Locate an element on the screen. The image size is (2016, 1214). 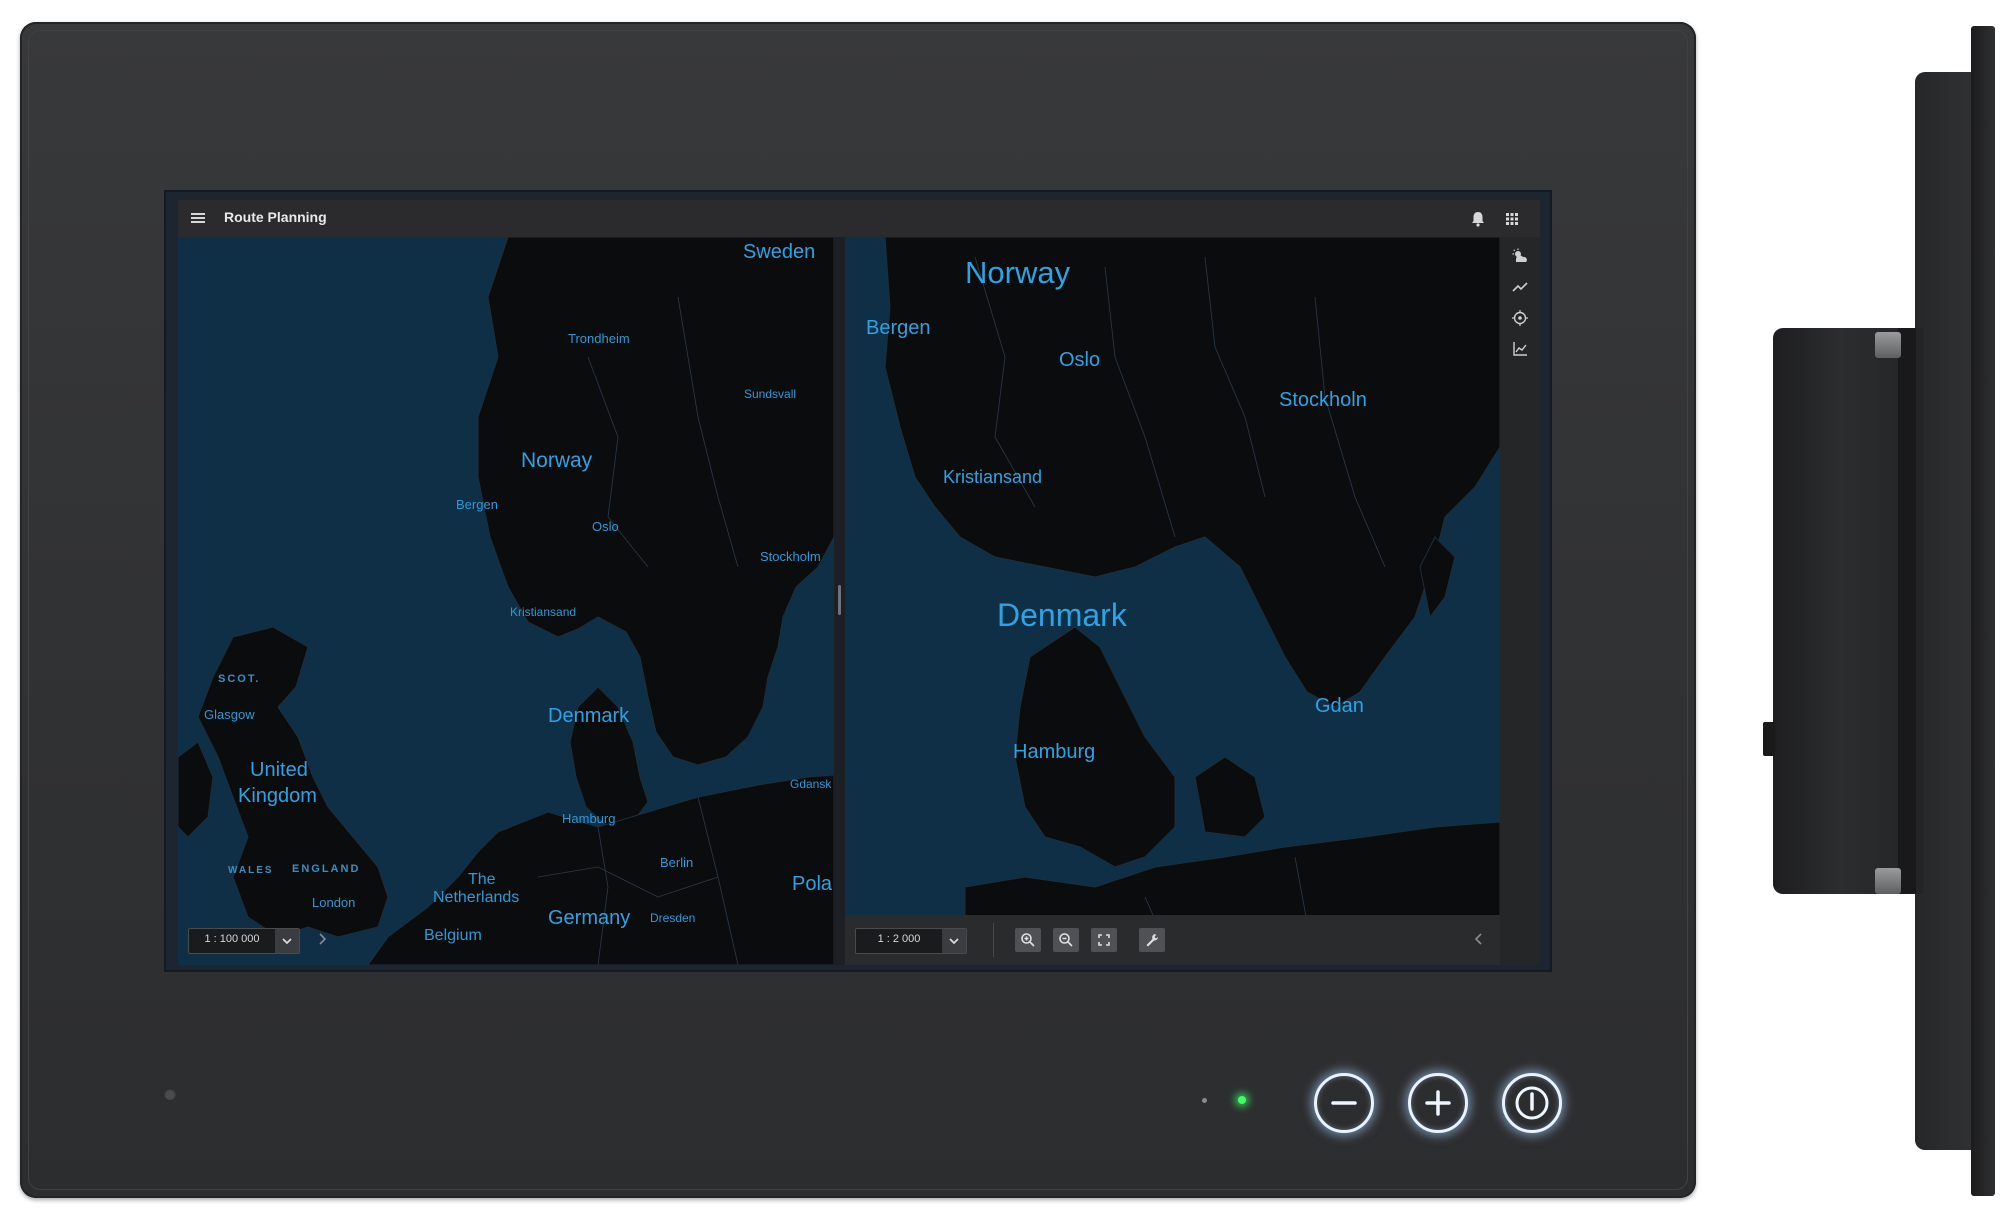
map-label-germany: Germany is located at coordinates (589, 918).